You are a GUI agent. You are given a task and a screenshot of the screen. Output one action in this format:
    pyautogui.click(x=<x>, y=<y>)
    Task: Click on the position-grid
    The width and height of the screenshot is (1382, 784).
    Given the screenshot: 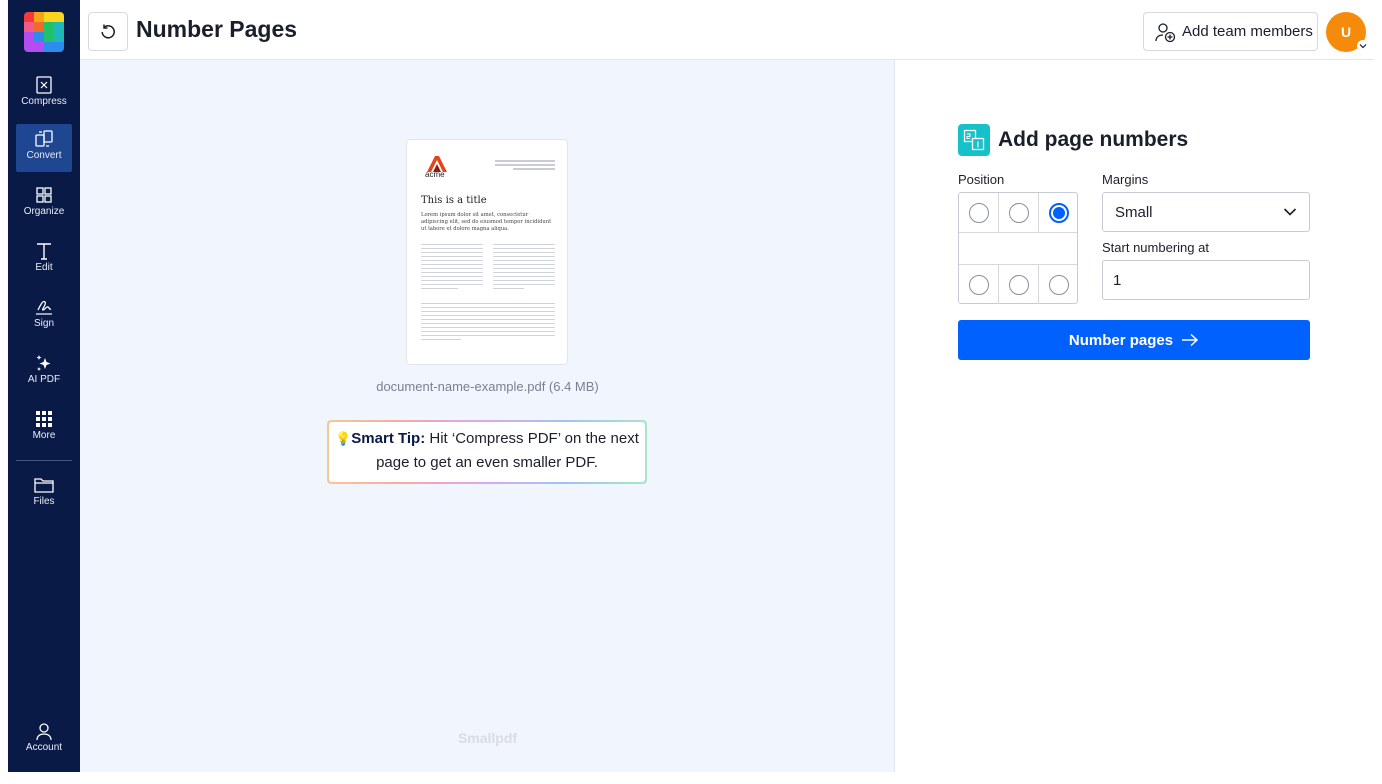 What is the action you would take?
    pyautogui.click(x=1018, y=248)
    